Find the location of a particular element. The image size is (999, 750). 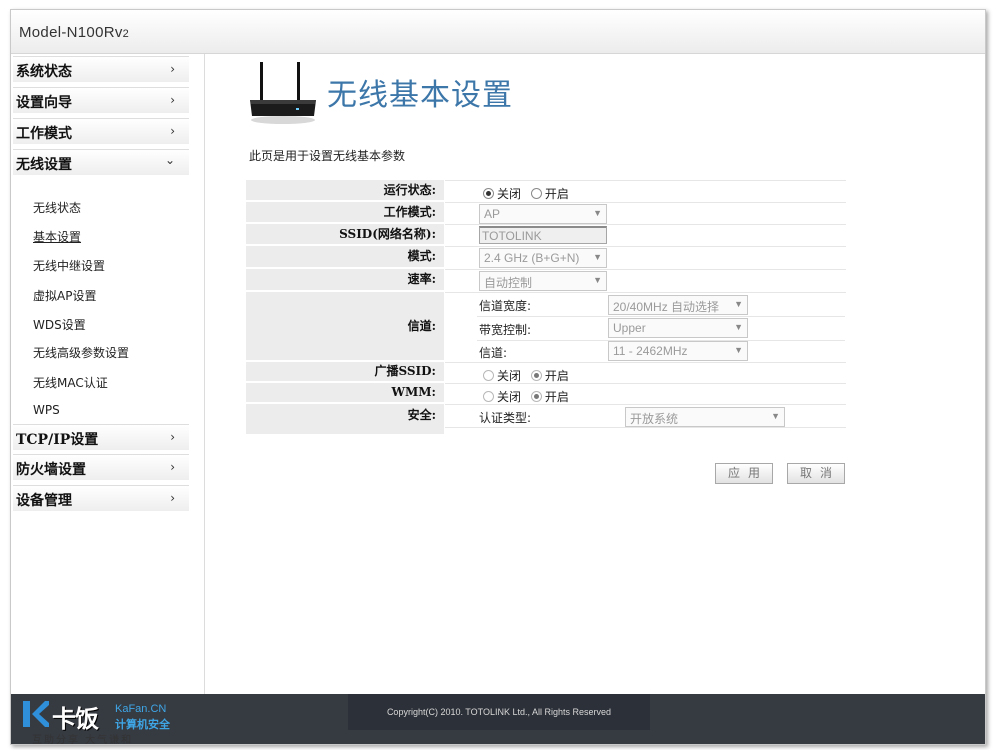

rate-select: 自动控制 ▼ is located at coordinates (543, 281).